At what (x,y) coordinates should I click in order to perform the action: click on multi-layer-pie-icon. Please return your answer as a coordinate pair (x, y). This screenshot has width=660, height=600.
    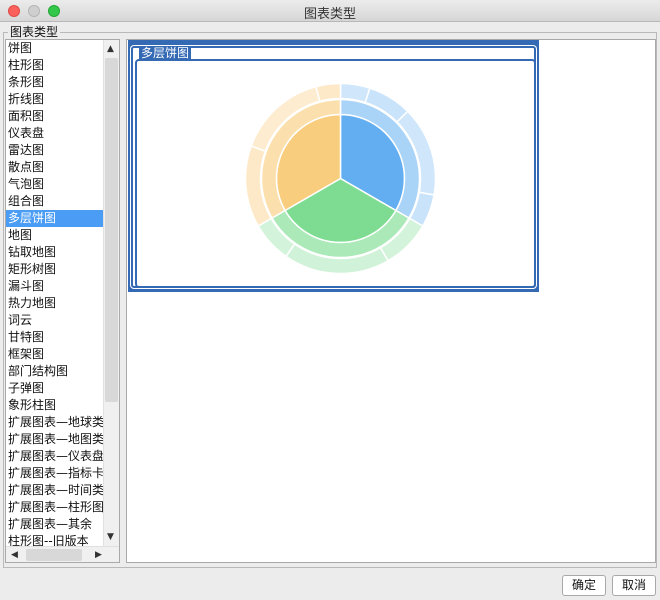
    Looking at the image, I should click on (340, 178).